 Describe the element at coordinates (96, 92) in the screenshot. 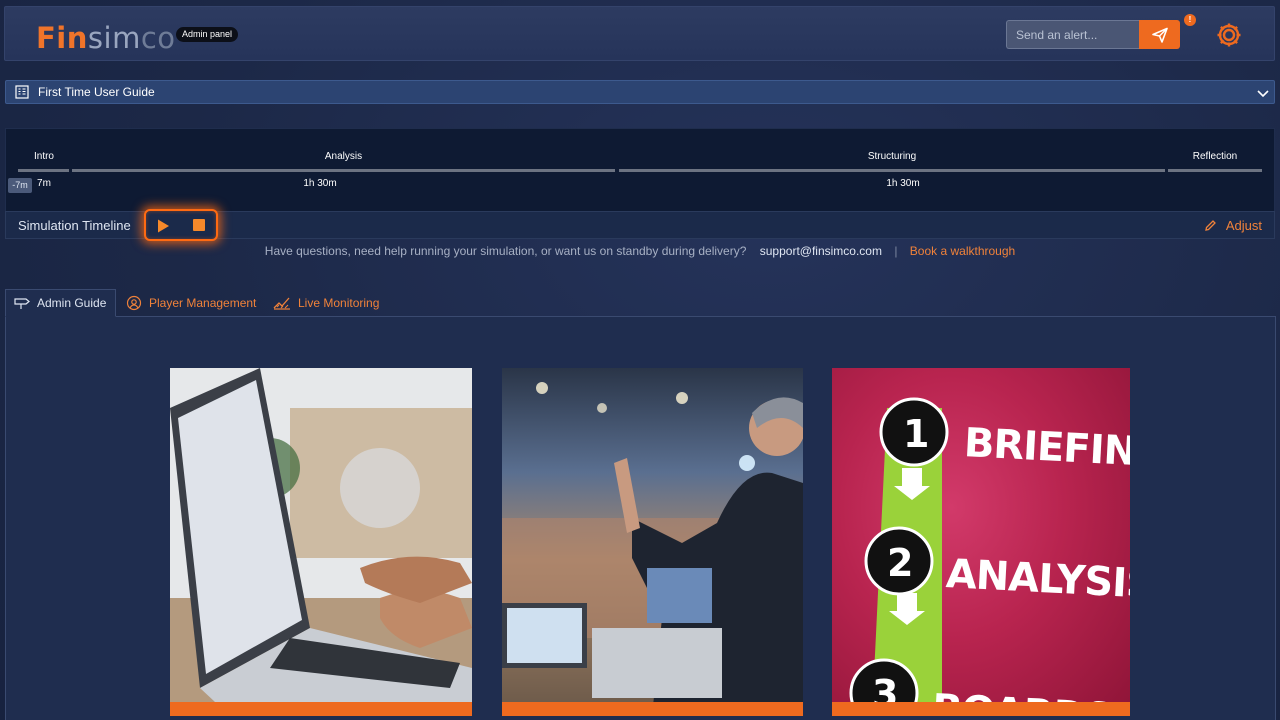

I see `guide-title: First Time User Guide` at that location.